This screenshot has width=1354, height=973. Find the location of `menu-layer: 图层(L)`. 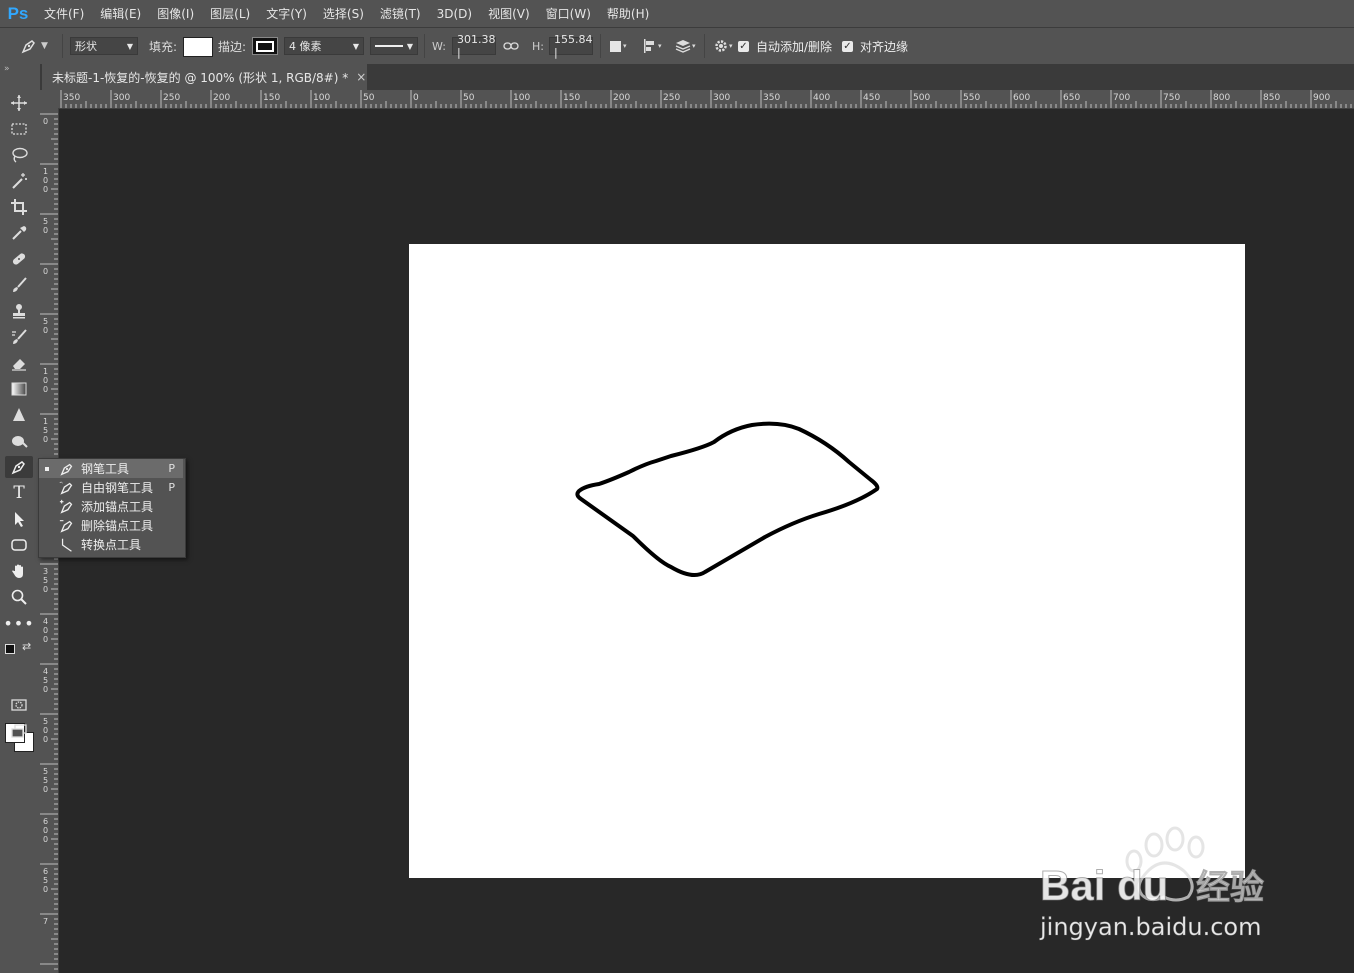

menu-layer: 图层(L) is located at coordinates (230, 13).